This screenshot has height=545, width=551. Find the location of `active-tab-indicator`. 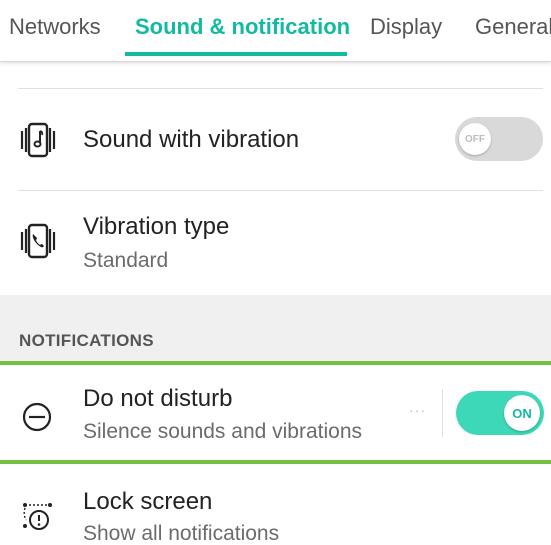

active-tab-indicator is located at coordinates (236, 54).